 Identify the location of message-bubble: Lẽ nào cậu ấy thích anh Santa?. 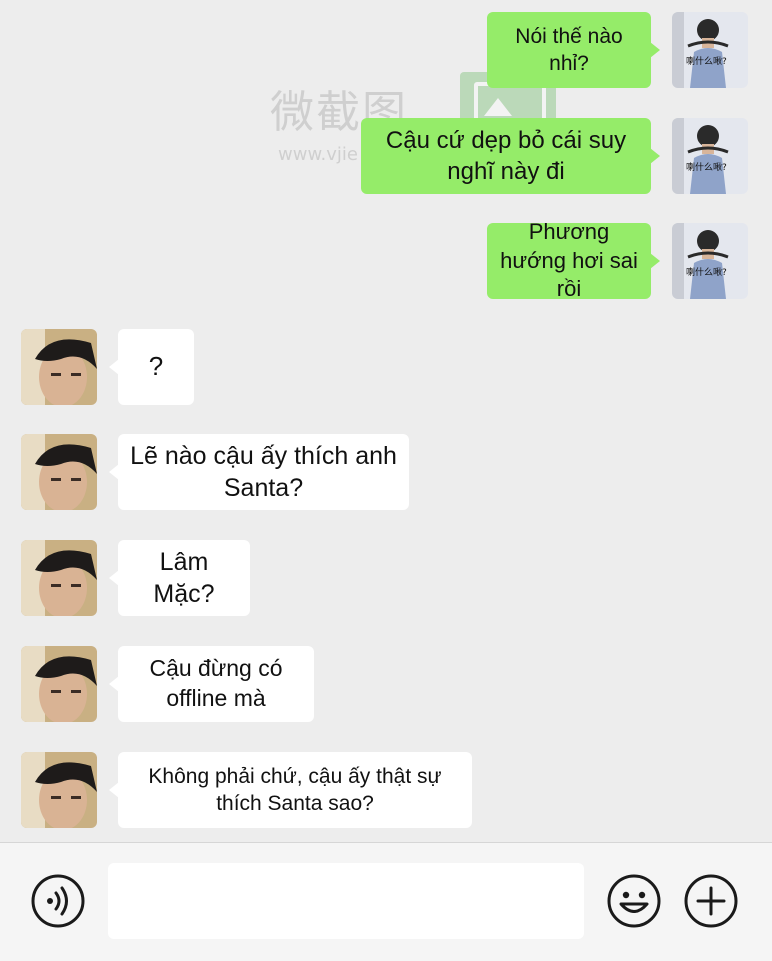
(259, 472).